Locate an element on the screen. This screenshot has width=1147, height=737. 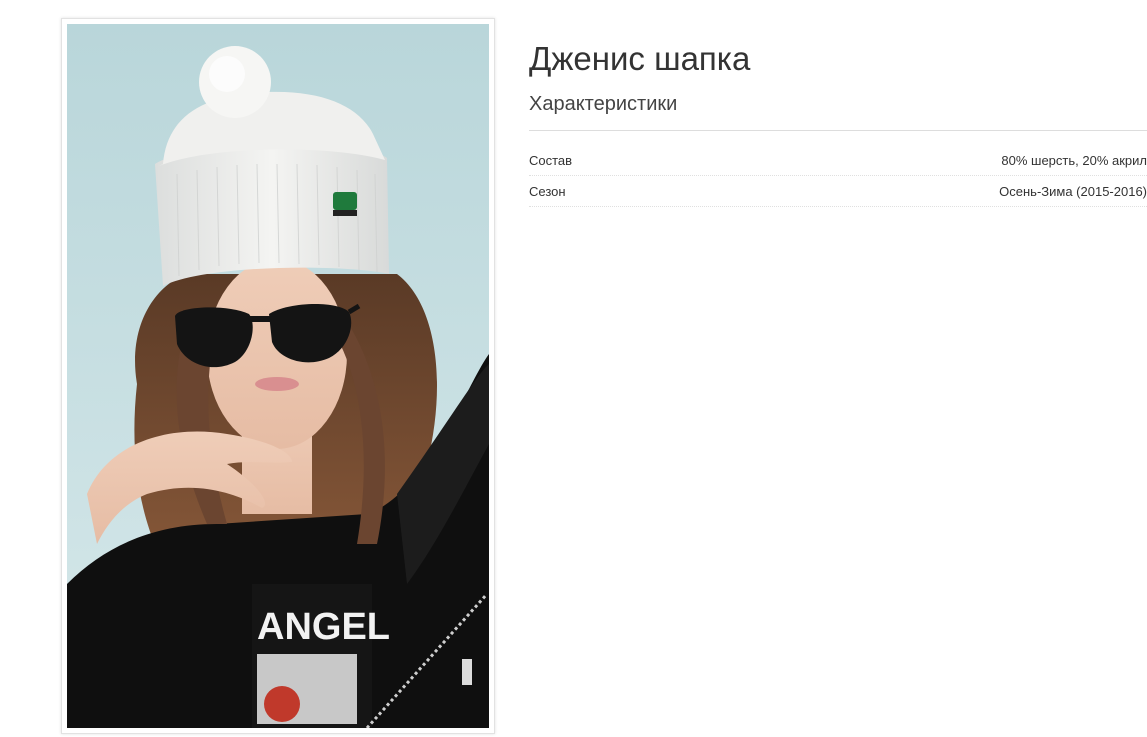
specs-heading: Характеристики is located at coordinates (838, 110).